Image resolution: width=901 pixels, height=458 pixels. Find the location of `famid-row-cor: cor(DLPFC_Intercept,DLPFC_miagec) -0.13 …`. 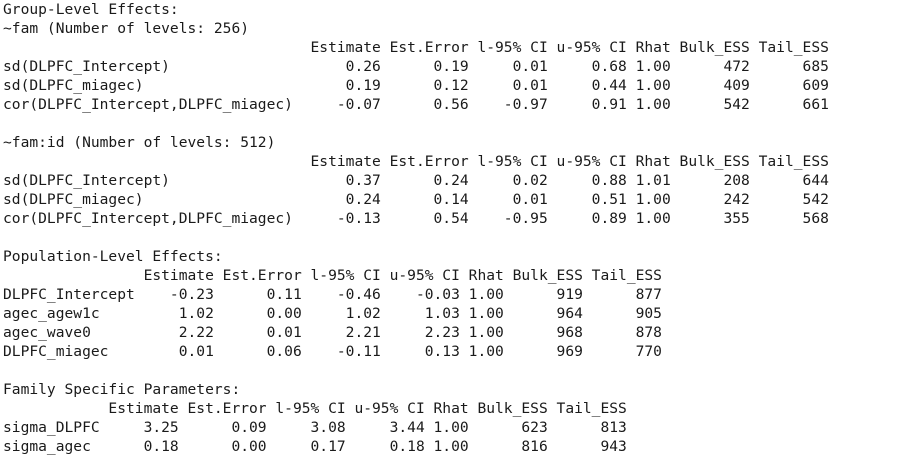

famid-row-cor: cor(DLPFC_Intercept,DLPFC_miagec) -0.13 … is located at coordinates (416, 218).